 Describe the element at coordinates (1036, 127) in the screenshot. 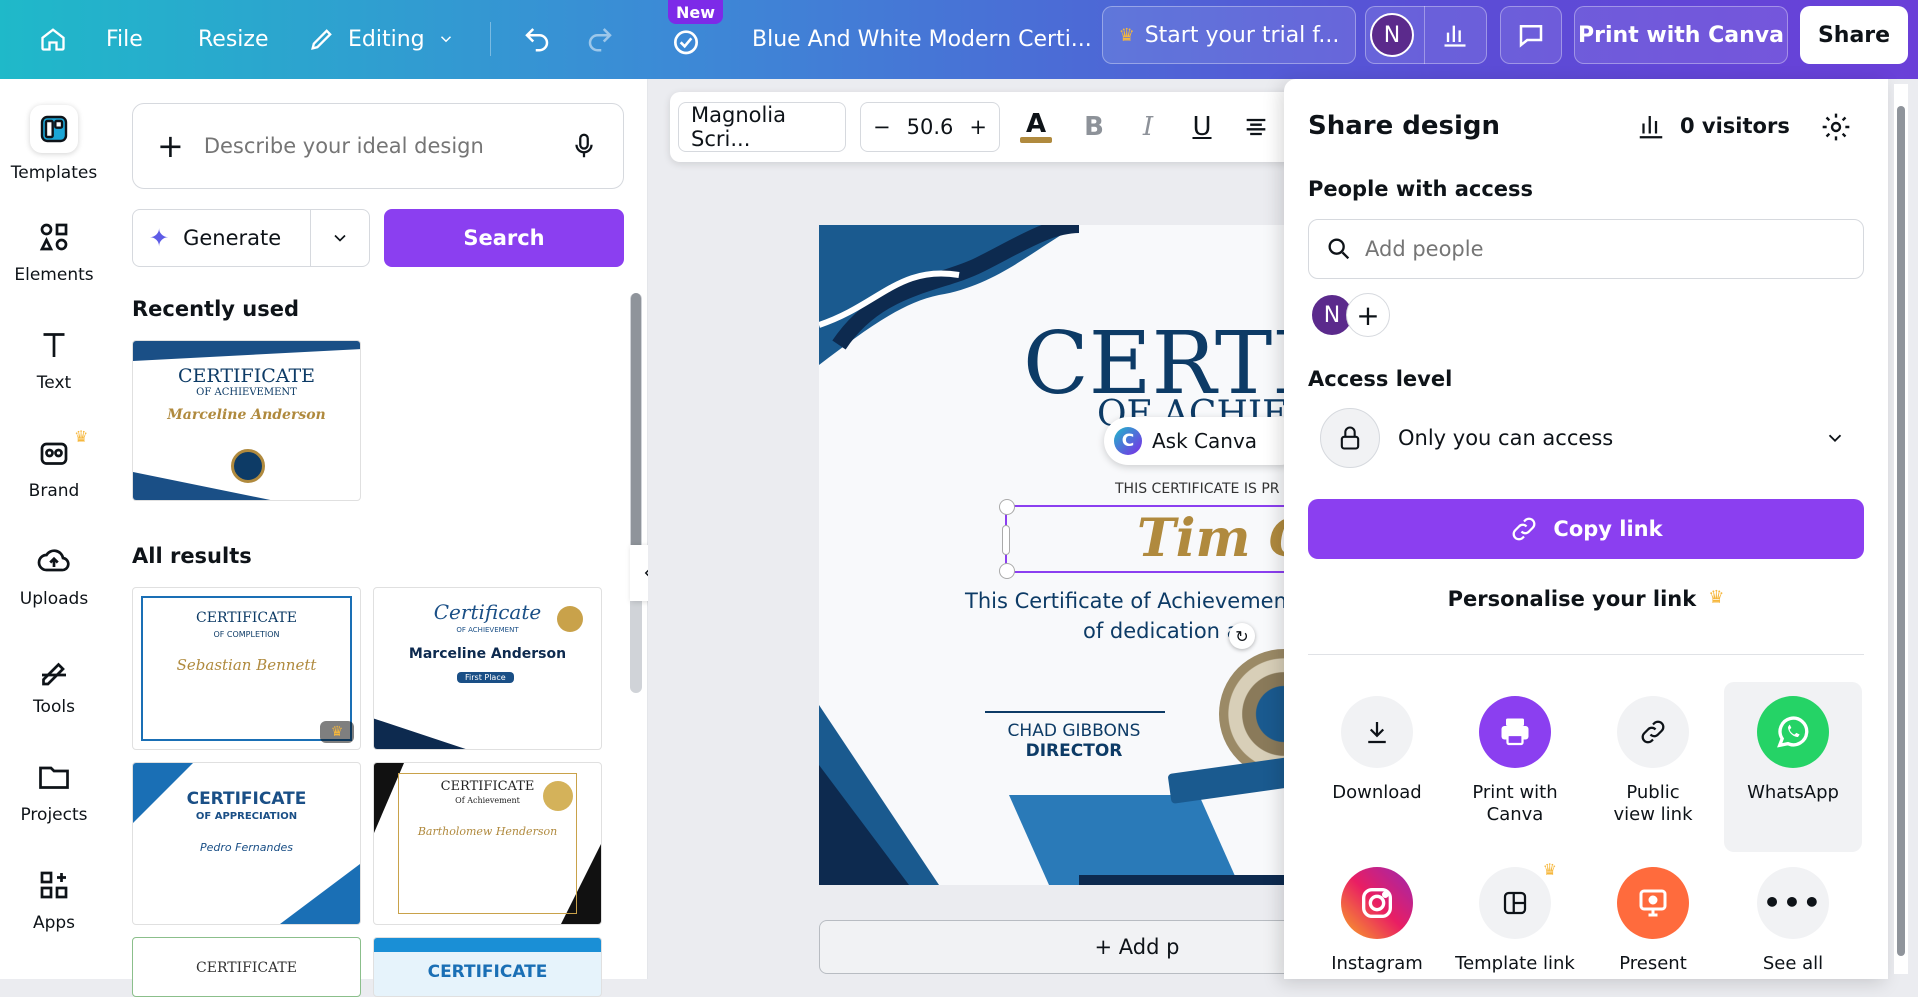

I see `text-color-button: A` at that location.